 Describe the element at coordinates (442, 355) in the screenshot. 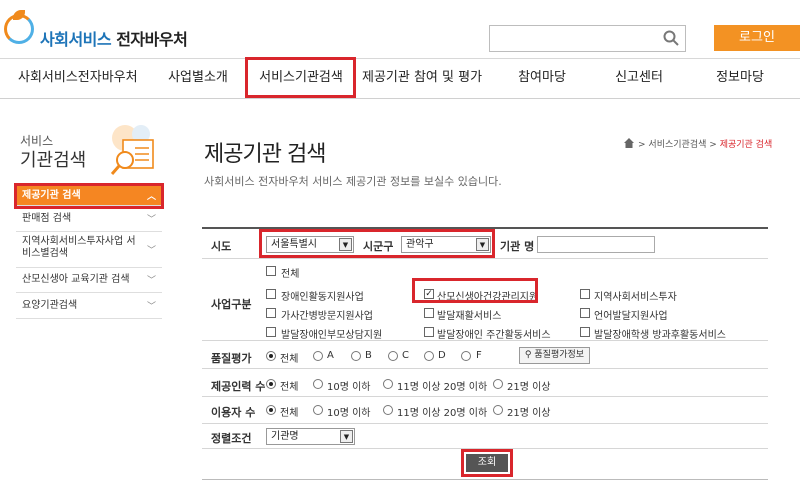

I see `quality-option: D` at that location.